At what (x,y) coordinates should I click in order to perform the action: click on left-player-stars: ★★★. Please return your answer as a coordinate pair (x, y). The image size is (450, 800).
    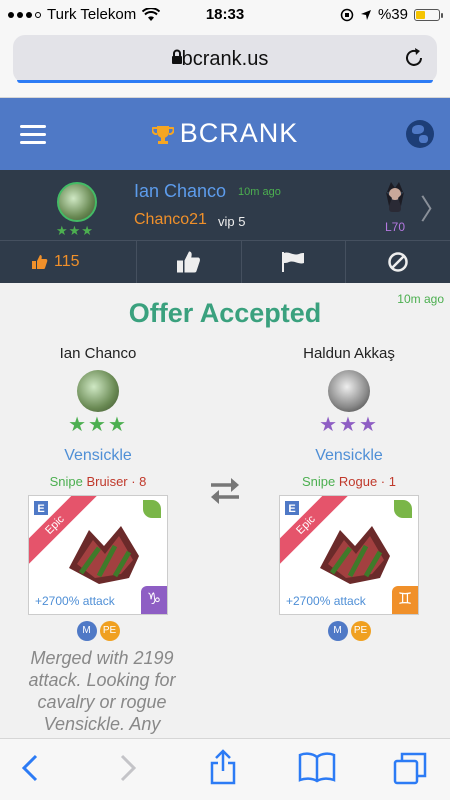
    Looking at the image, I should click on (98, 425).